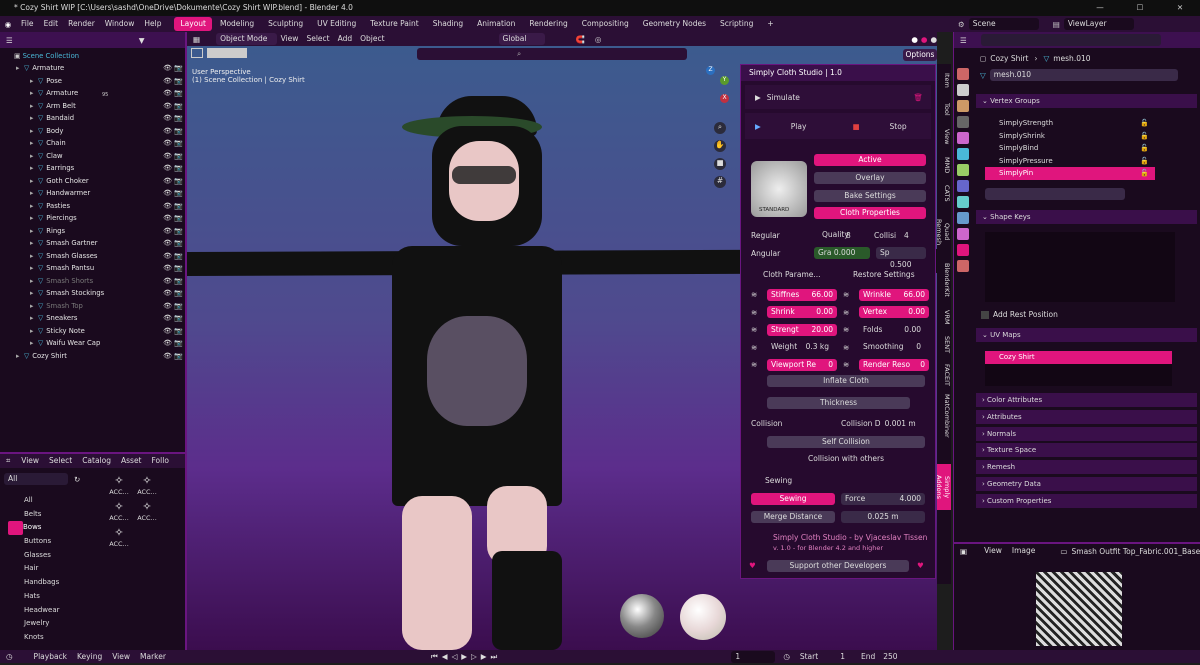  What do you see at coordinates (944, 345) in the screenshot?
I see `sidebar-tab: SENT` at bounding box center [944, 345].